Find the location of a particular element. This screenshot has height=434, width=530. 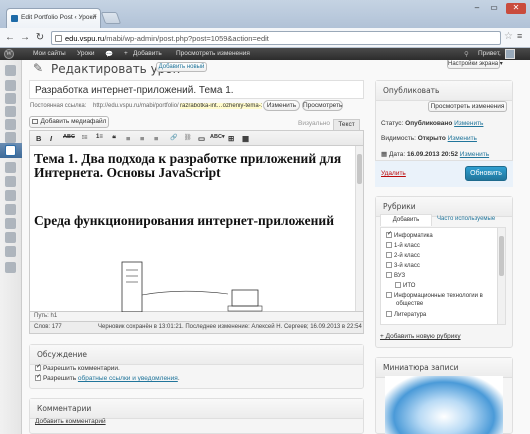

align-right-button: ≡ is located at coordinates (156, 138).